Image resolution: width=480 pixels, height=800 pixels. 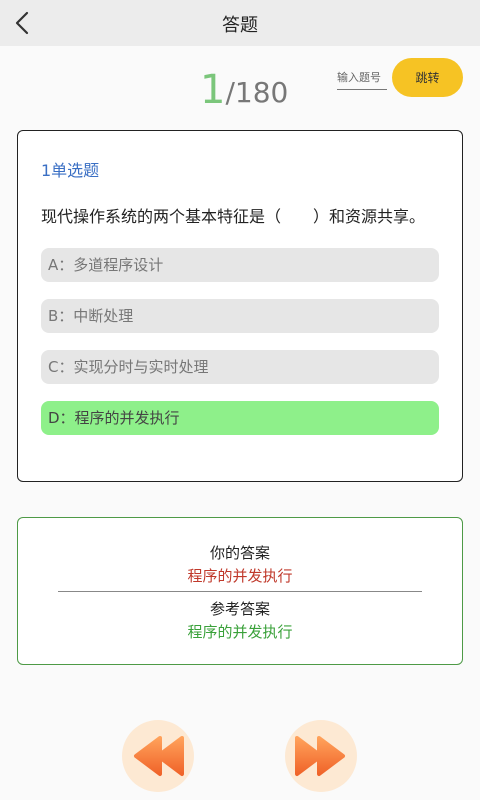 I want to click on question-text: 现代操作系统的两个基本特征是（ ）和资源共享。, so click(x=233, y=216).